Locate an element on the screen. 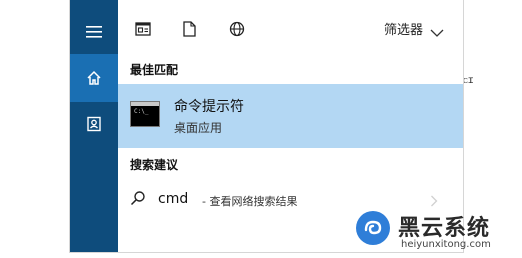  app-window-icon is located at coordinates (143, 29).